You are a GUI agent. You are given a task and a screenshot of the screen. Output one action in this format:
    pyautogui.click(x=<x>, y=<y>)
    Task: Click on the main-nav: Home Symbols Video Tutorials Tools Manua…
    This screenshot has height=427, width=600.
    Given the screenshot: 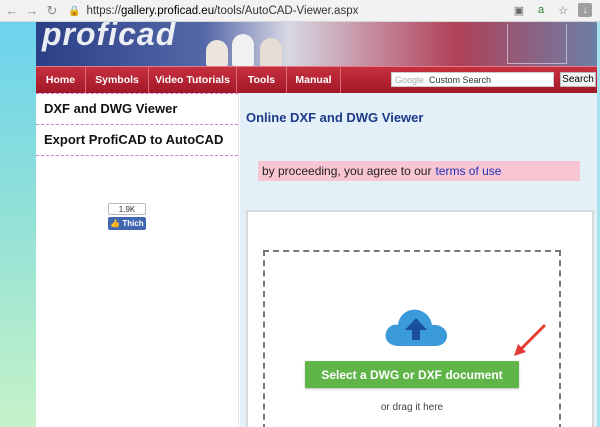 What is the action you would take?
    pyautogui.click(x=316, y=80)
    